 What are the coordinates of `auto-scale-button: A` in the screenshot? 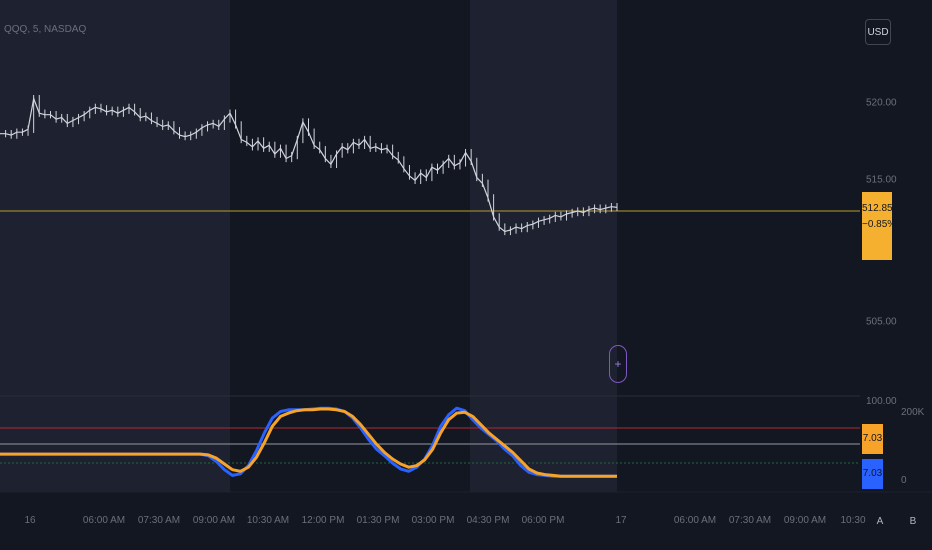 It's located at (880, 522).